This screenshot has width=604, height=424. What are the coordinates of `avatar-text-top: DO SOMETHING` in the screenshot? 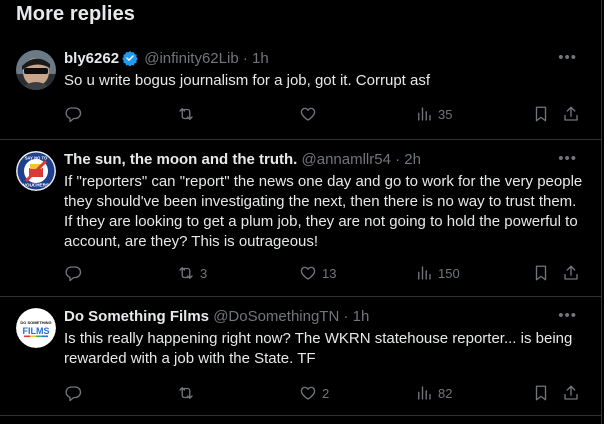 It's located at (35, 322).